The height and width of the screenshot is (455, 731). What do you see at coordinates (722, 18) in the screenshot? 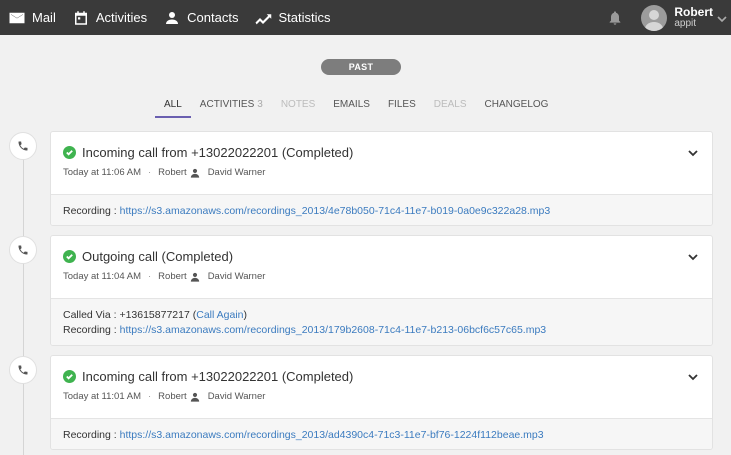
I see `chevron-down-icon` at bounding box center [722, 18].